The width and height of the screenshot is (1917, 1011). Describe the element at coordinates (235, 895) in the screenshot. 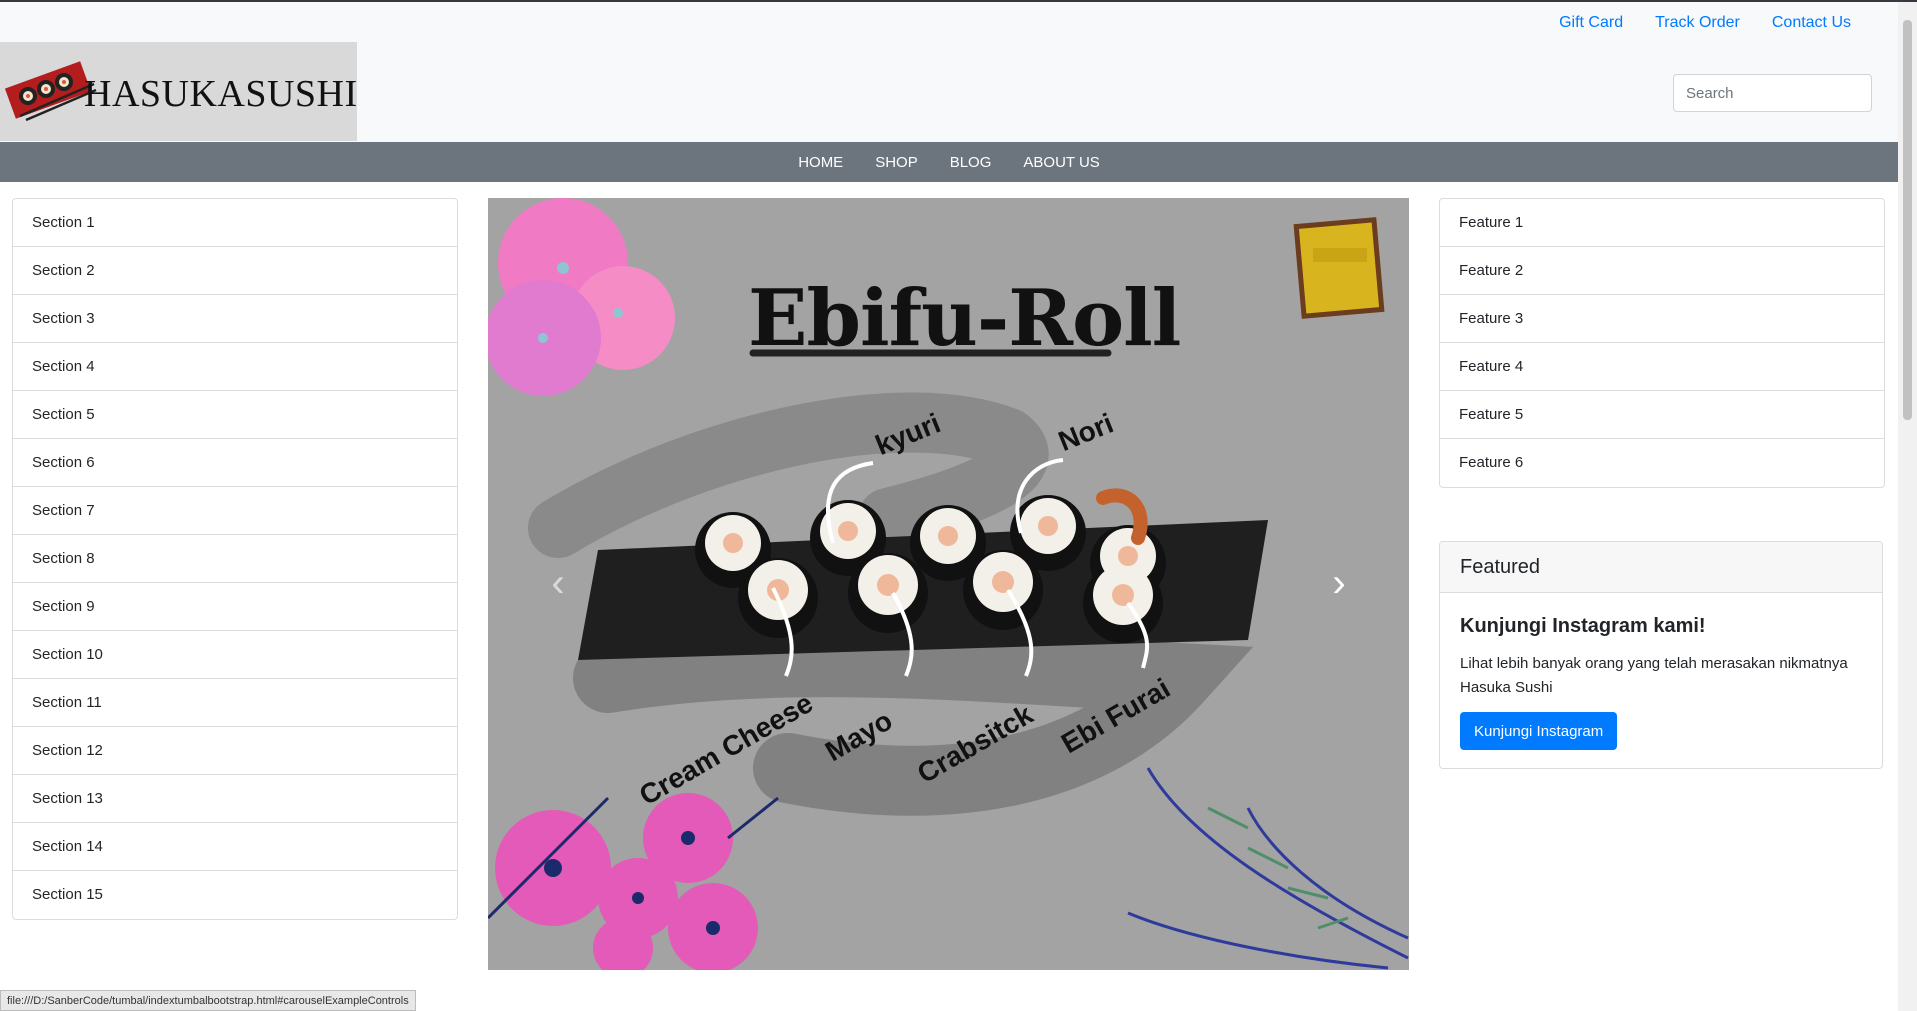

I see `section-item: Section 15` at that location.